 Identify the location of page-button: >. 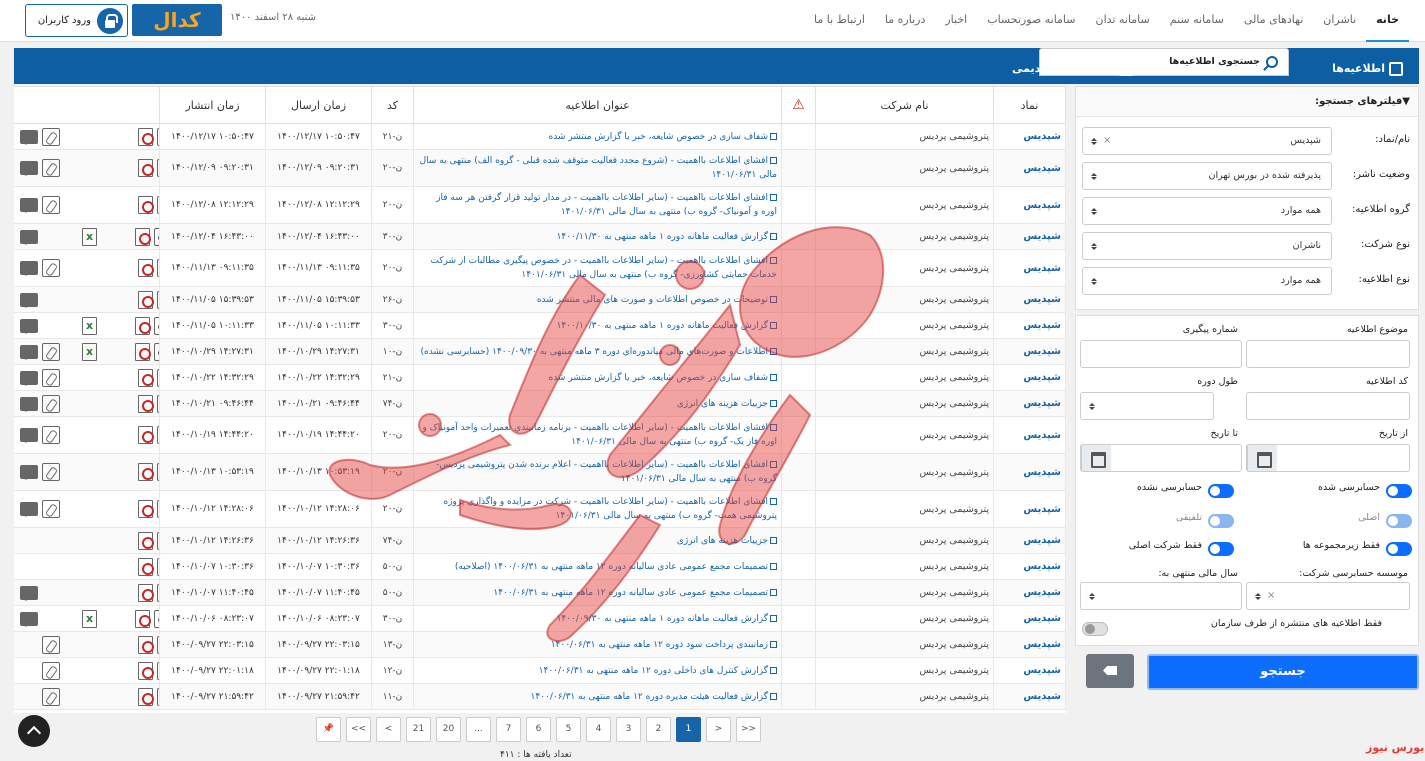
(718, 729).